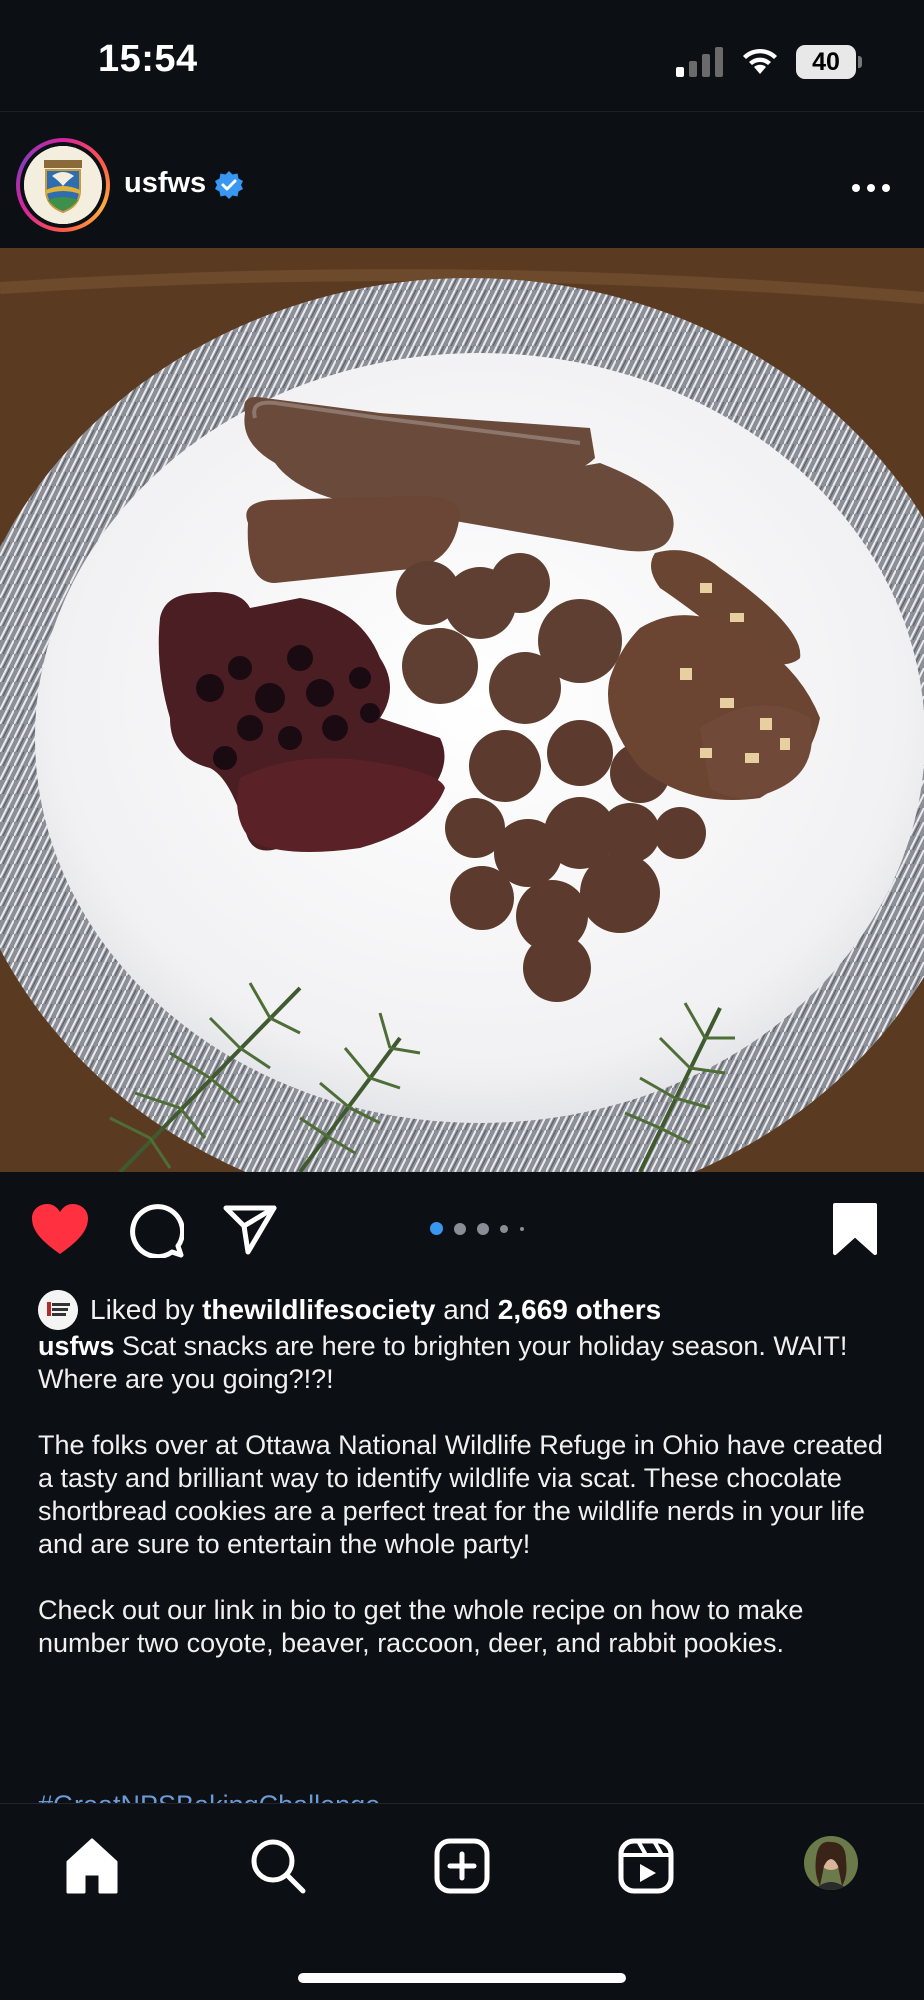 The image size is (924, 2000). I want to click on story-ring-avatar, so click(63, 185).